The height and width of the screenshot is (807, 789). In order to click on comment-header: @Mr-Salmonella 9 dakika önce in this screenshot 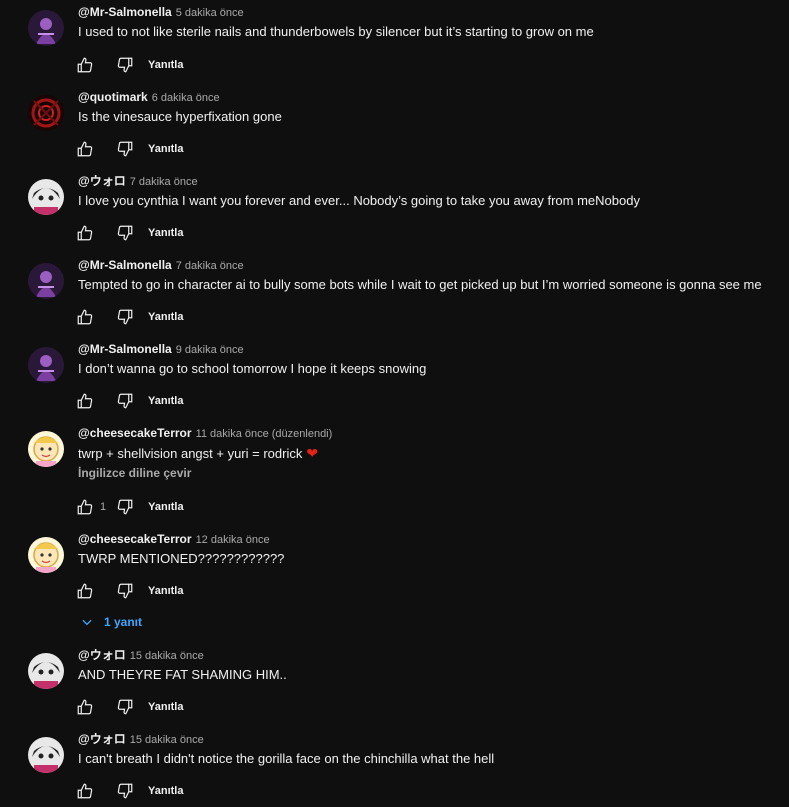, I will do `click(161, 349)`.